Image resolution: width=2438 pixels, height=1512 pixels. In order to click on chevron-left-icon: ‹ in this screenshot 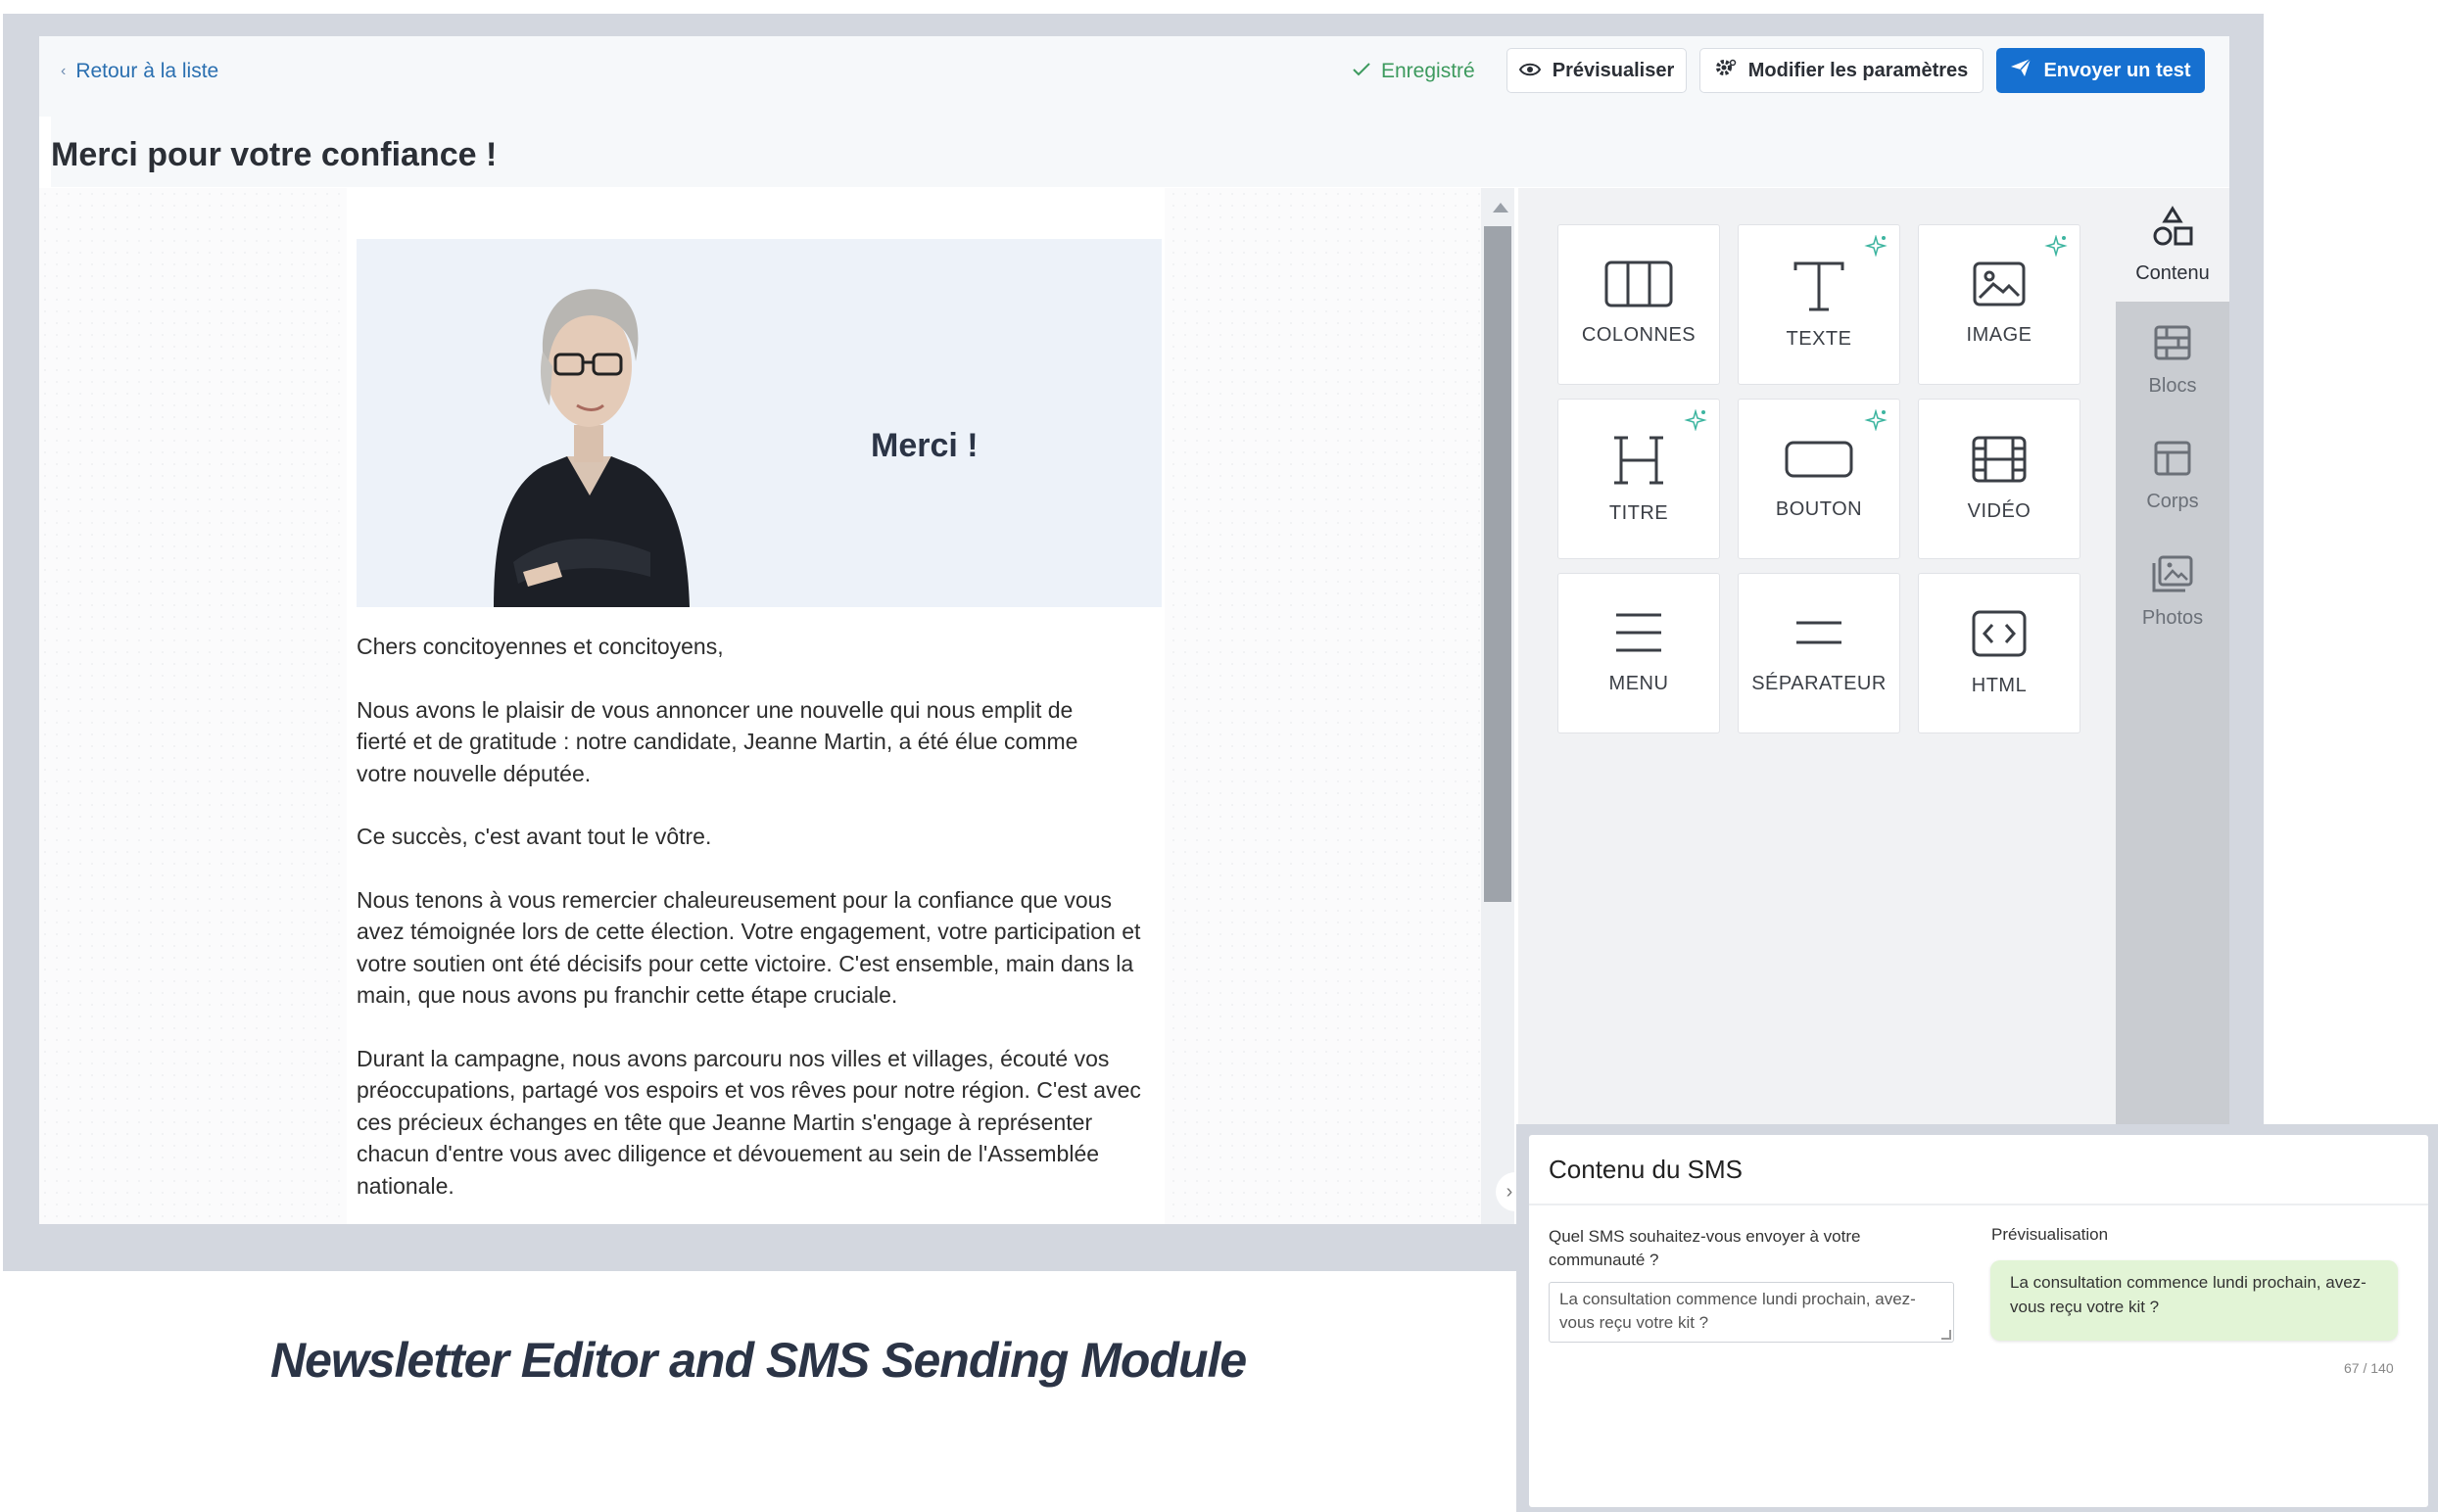, I will do `click(64, 71)`.